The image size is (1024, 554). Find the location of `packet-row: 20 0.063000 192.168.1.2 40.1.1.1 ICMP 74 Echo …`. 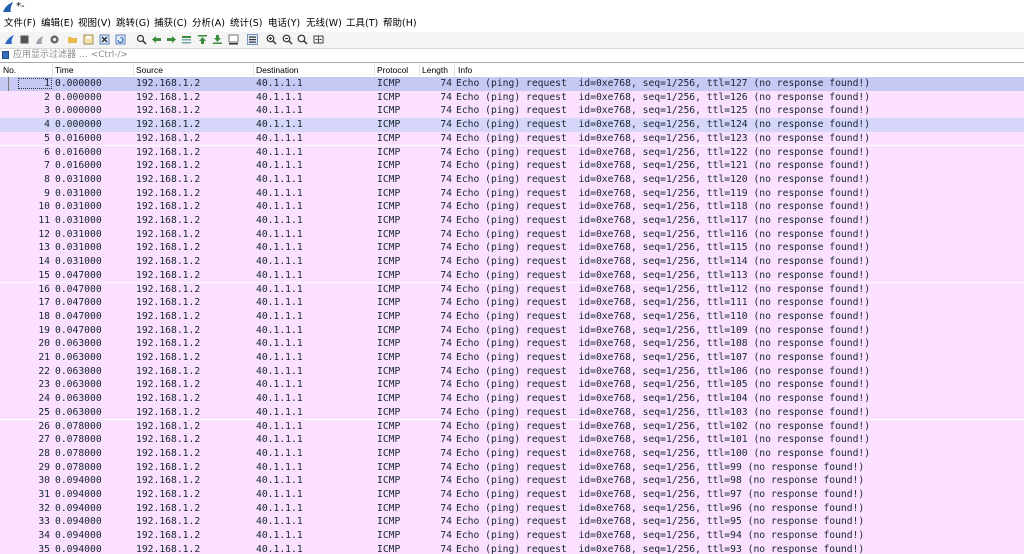

packet-row: 20 0.063000 192.168.1.2 40.1.1.1 ICMP 74 Echo … is located at coordinates (512, 344).